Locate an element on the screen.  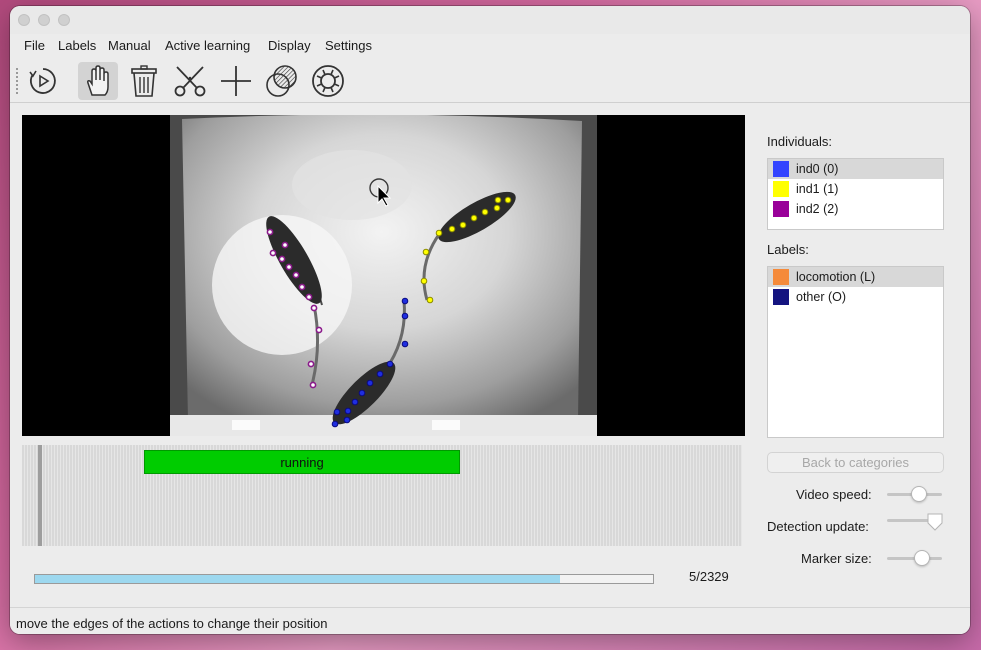
add-button is located at coordinates (236, 81).